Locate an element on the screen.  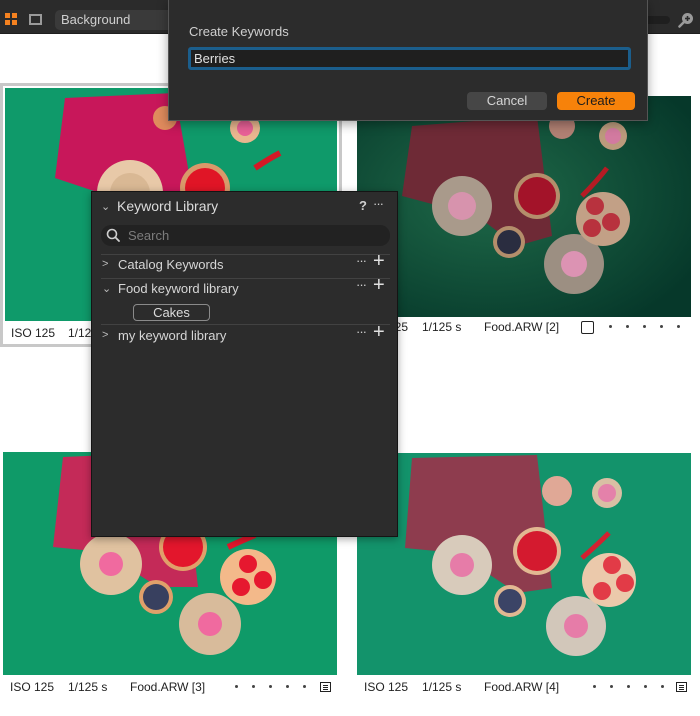
search-input is located at coordinates (253, 235).